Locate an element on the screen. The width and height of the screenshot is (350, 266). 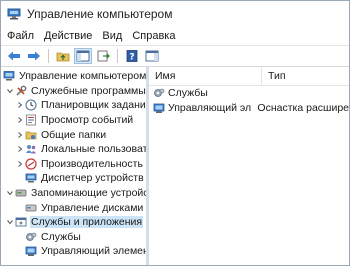
tree-item-local-users: Локальные пользовате is located at coordinates (73, 149).